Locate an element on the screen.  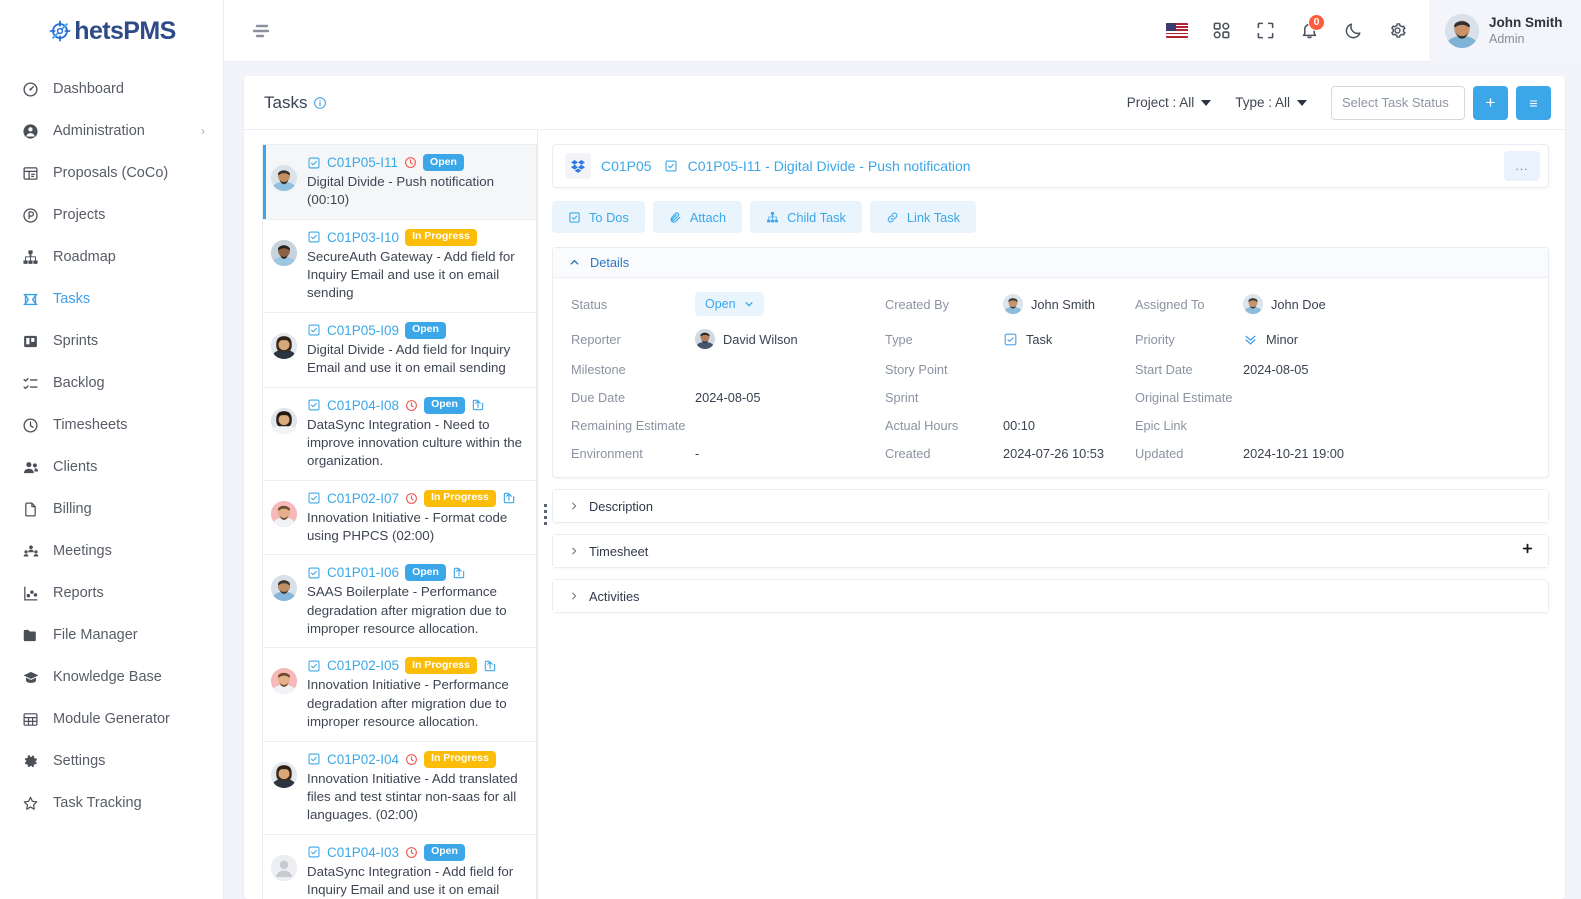
sidebar-item-dashboard: Dashboard is located at coordinates (111, 89).